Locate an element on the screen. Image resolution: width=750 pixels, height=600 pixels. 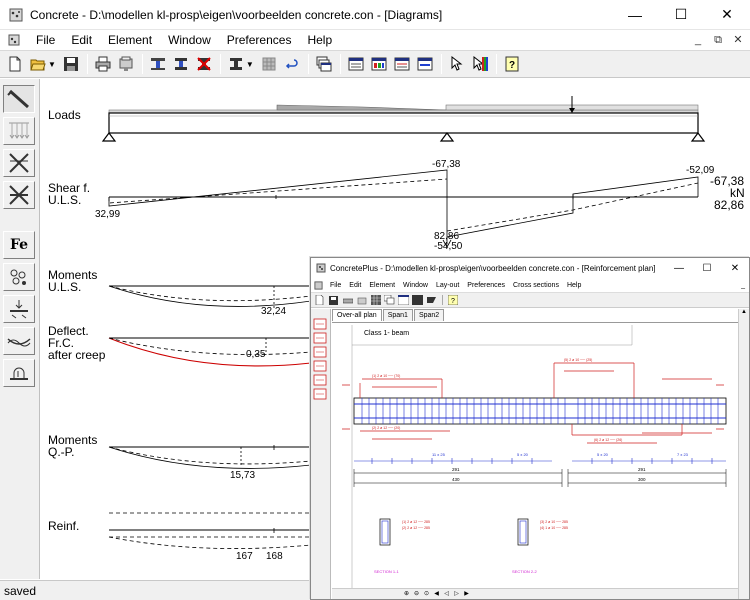
overlay-menu-edit: Edit is located at coordinates (355, 285).